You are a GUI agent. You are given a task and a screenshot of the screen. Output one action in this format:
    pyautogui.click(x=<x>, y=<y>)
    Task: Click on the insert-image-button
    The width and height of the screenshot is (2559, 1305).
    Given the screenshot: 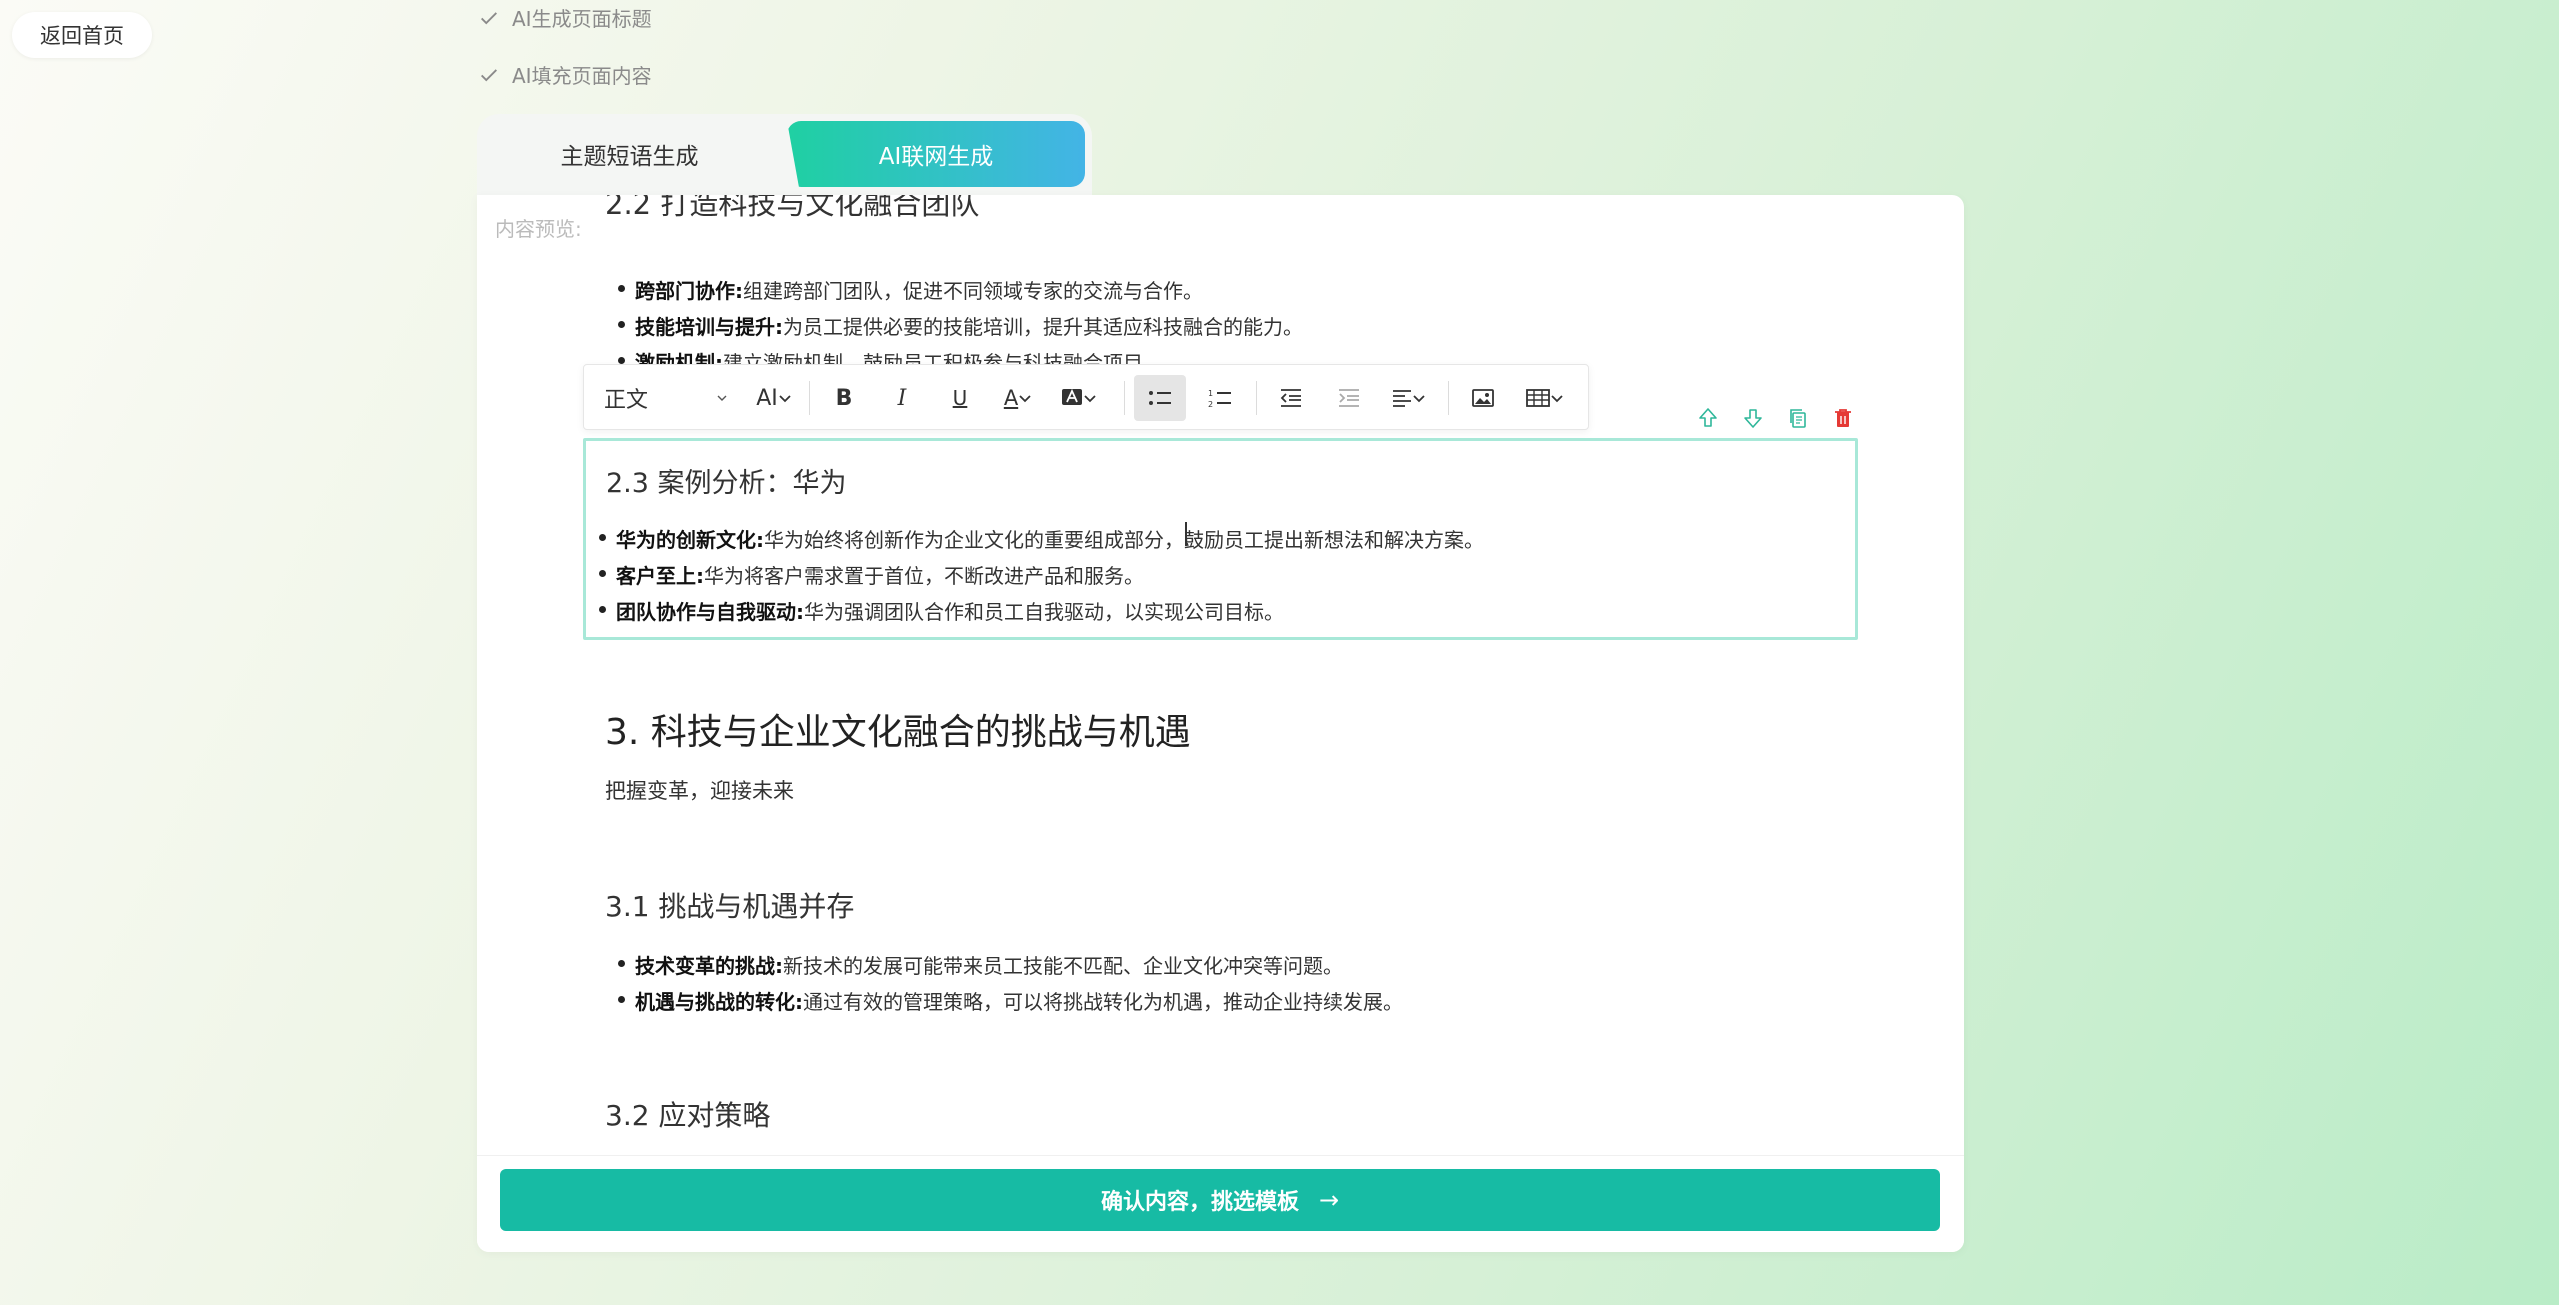 What is the action you would take?
    pyautogui.click(x=1483, y=398)
    